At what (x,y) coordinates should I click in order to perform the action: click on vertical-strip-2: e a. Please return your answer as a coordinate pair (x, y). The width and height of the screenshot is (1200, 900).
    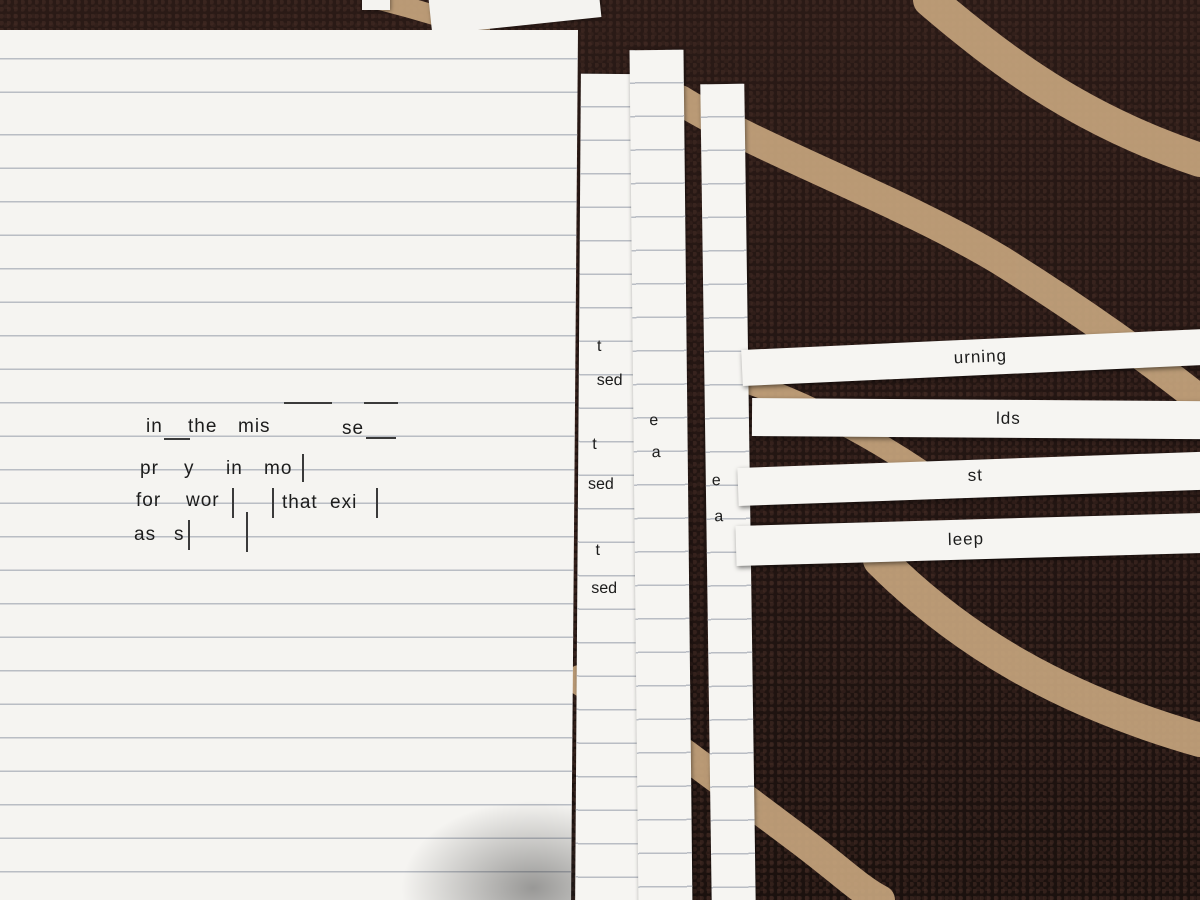
    Looking at the image, I should click on (661, 474).